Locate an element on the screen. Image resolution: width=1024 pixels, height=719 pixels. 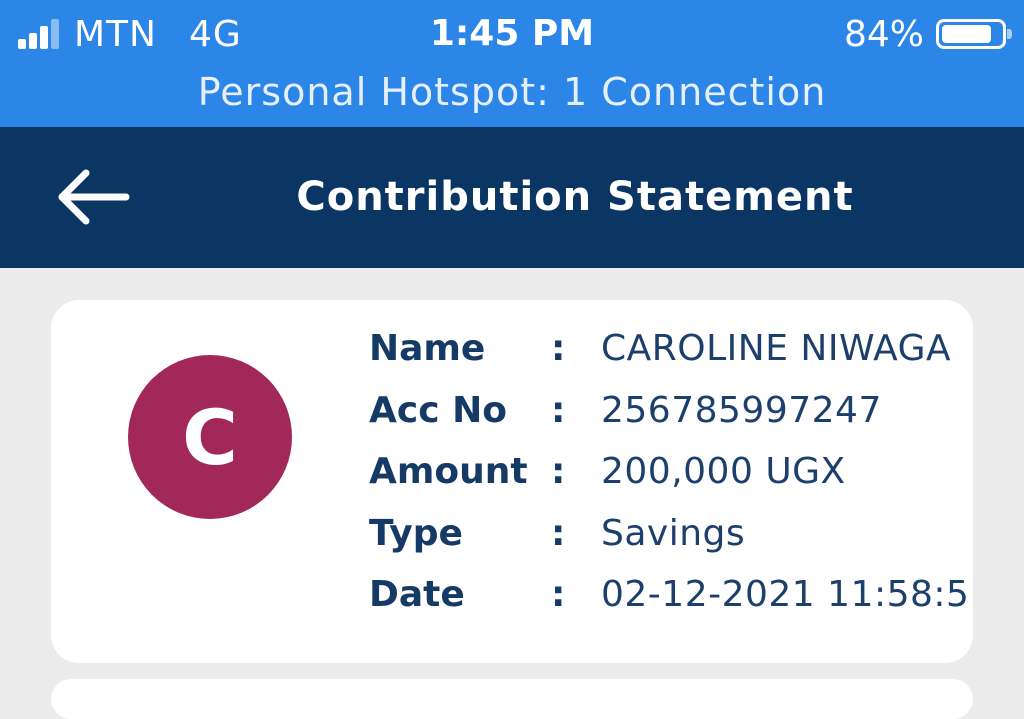
statement-card-next is located at coordinates (512, 699).